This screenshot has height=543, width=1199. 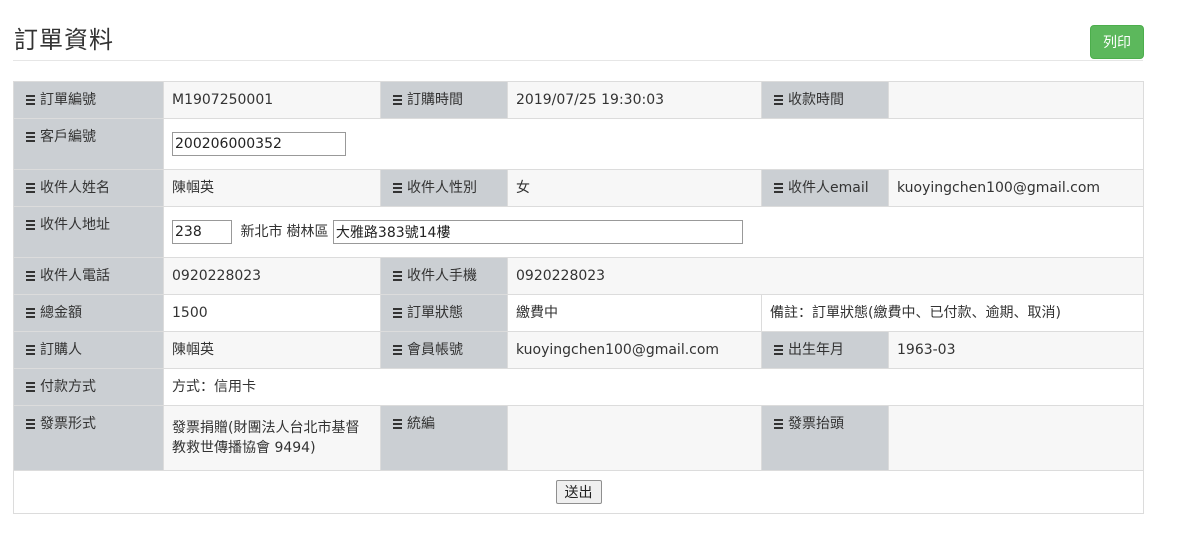 What do you see at coordinates (435, 350) in the screenshot?
I see `member-account-label: 會員帳號` at bounding box center [435, 350].